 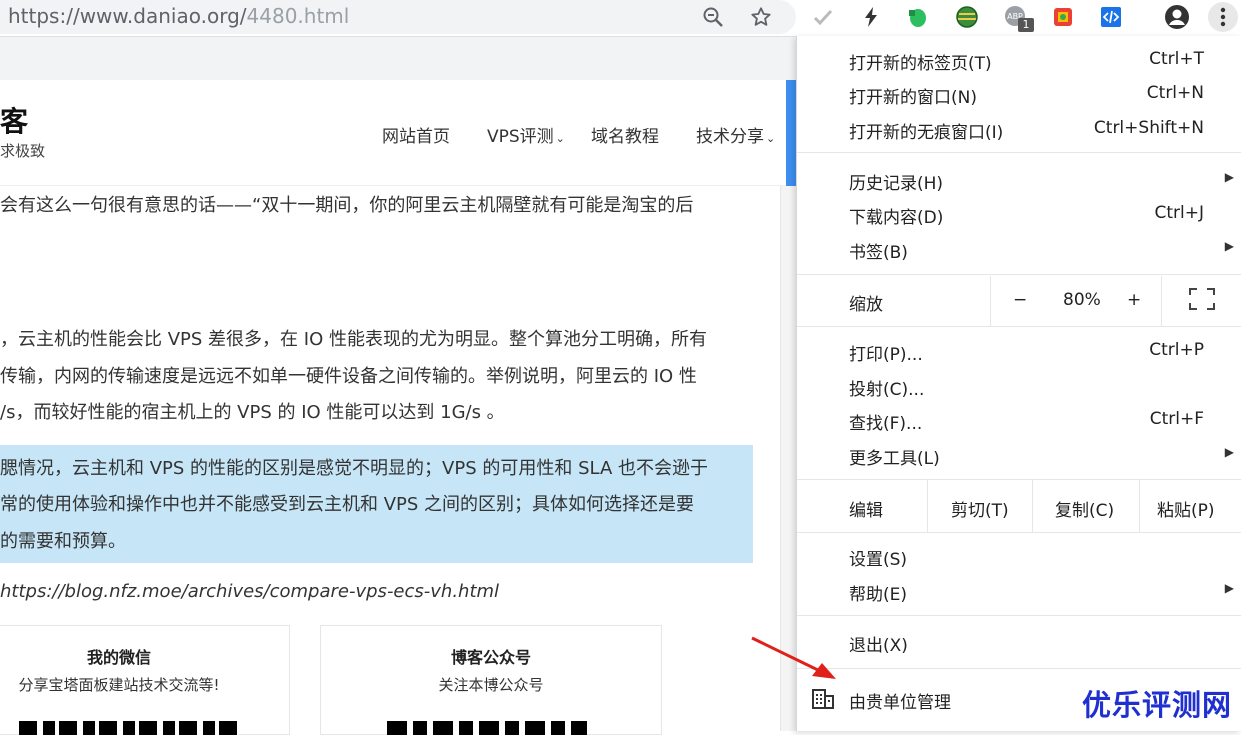 I want to click on menu-label: 由贵单位管理, so click(x=900, y=703).